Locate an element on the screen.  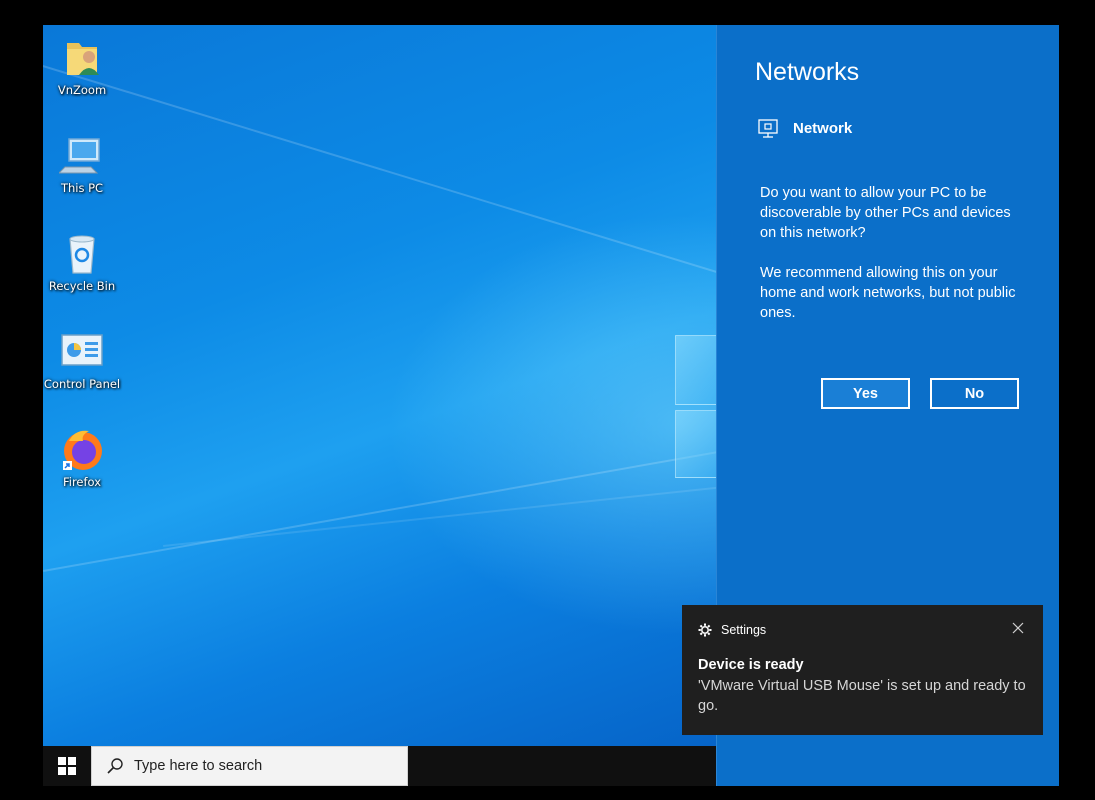
desktop-icon-label: This PC is located at coordinates (82, 188).